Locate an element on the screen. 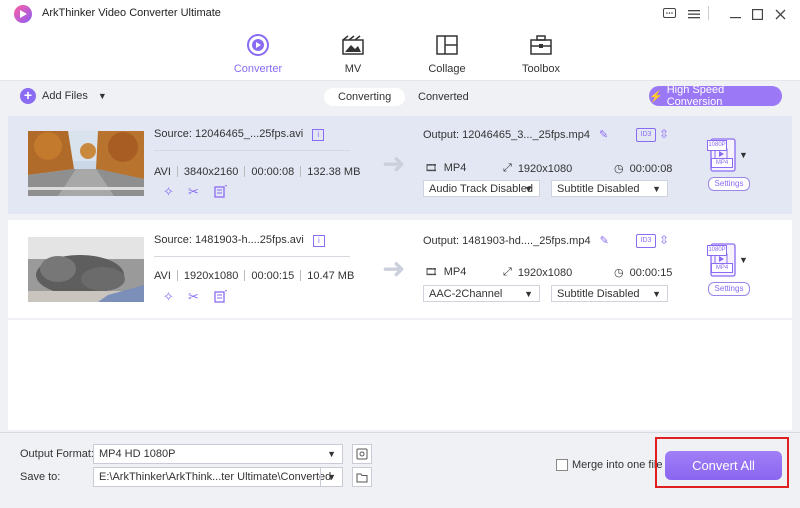 The height and width of the screenshot is (508, 800). tab-collage: Collage is located at coordinates (447, 54).